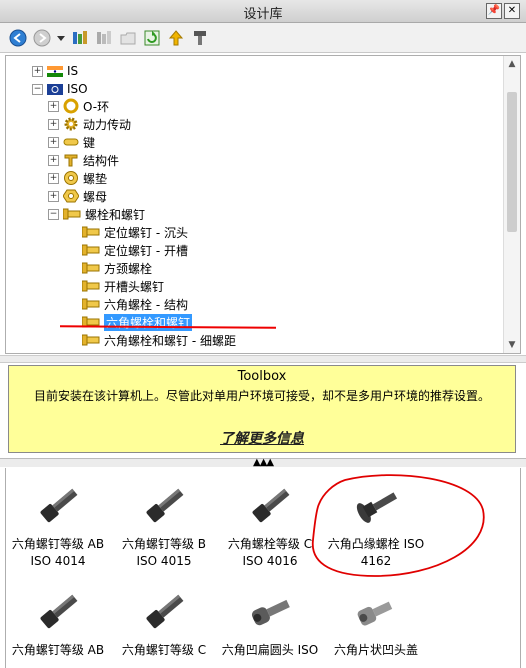 The height and width of the screenshot is (668, 526). I want to click on tree-node-label: 螺垫, so click(95, 178).